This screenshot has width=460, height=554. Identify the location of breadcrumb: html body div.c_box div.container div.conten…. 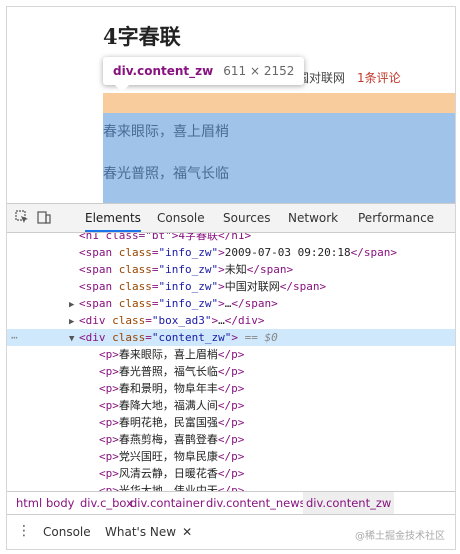
(231, 502).